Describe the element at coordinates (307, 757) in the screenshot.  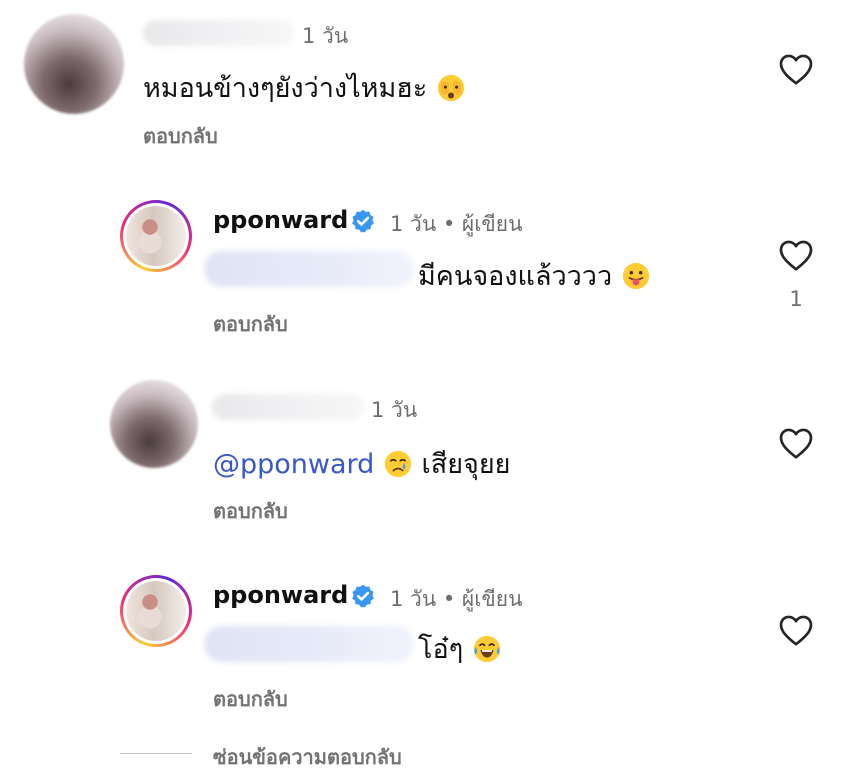
I see `hide-replies-button: ซ่อนข้อความตอบกลับ` at that location.